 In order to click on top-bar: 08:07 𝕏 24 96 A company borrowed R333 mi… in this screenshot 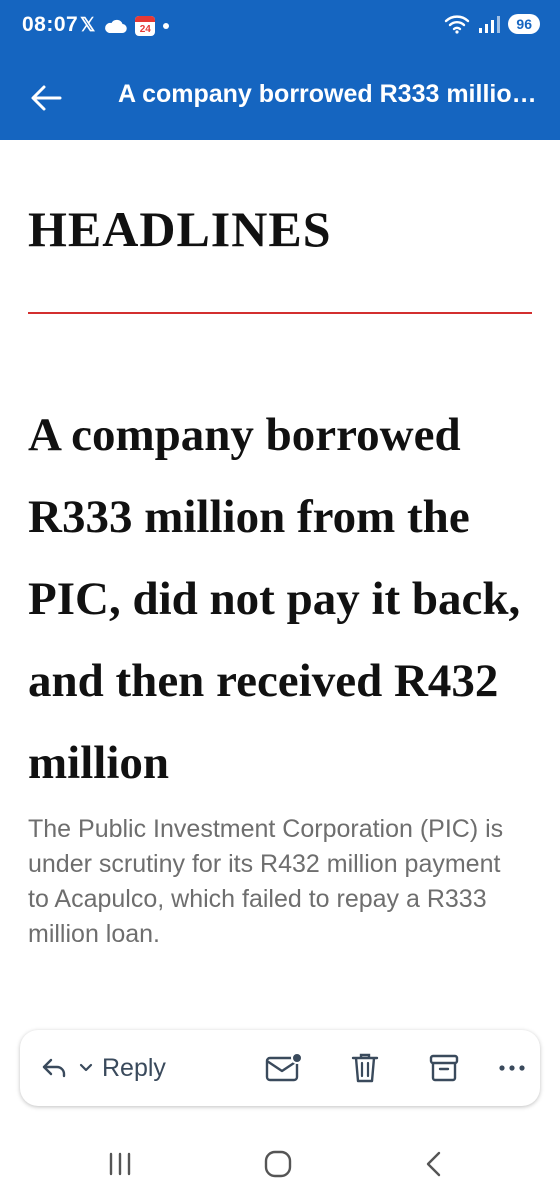, I will do `click(280, 70)`.